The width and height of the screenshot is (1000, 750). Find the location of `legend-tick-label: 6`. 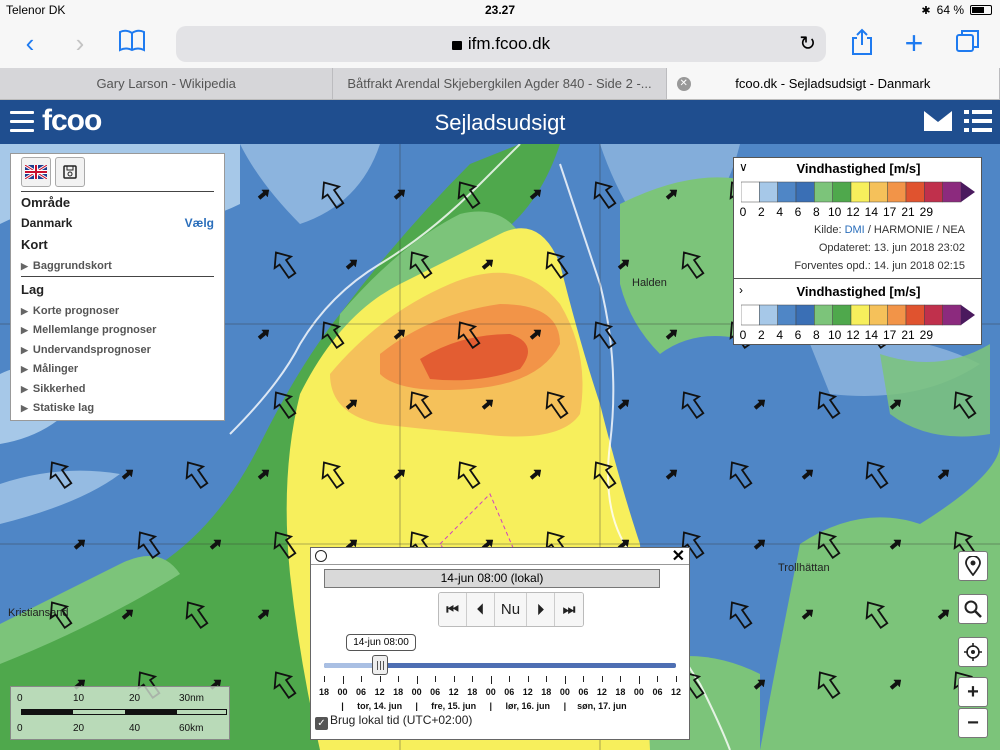

legend-tick-label: 6 is located at coordinates (798, 212).